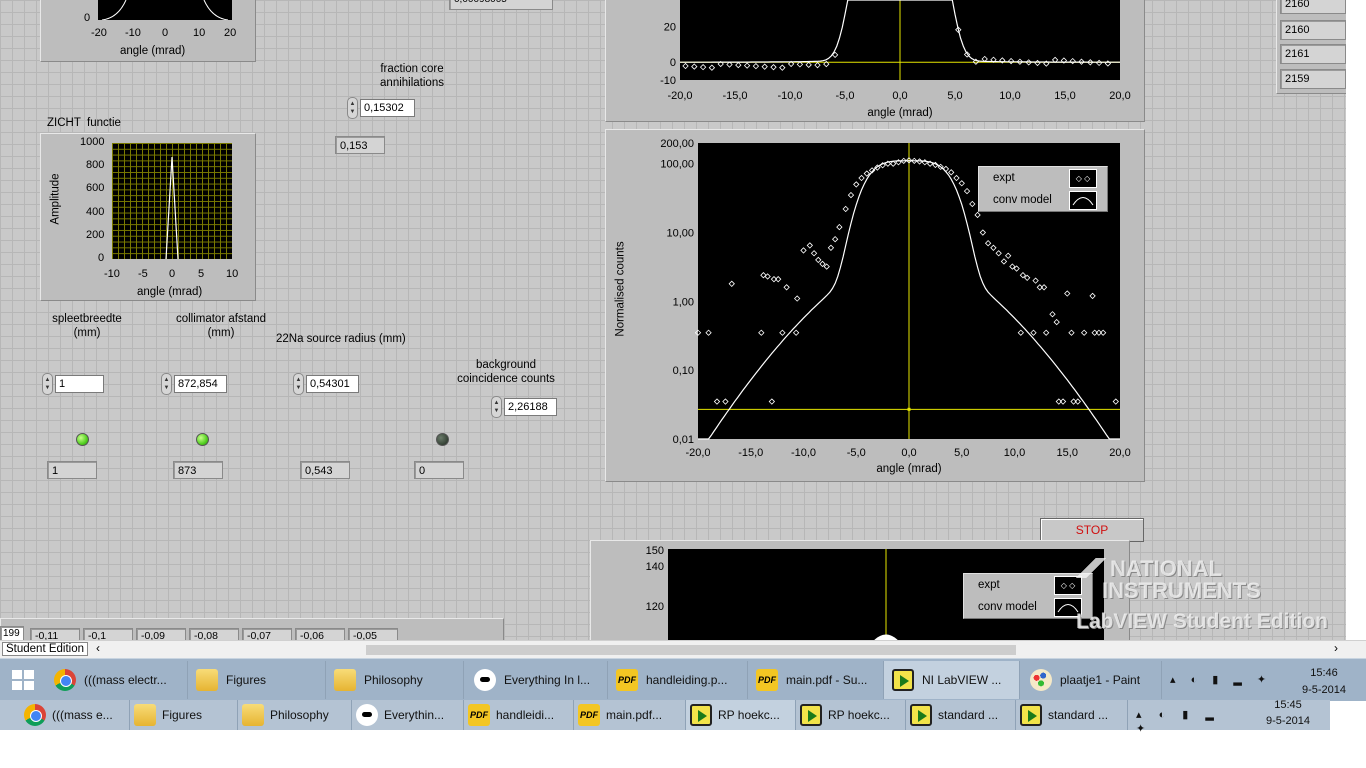 Image resolution: width=1366 pixels, height=768 pixels. What do you see at coordinates (172, 208) in the screenshot?
I see `zicht-curve` at bounding box center [172, 208].